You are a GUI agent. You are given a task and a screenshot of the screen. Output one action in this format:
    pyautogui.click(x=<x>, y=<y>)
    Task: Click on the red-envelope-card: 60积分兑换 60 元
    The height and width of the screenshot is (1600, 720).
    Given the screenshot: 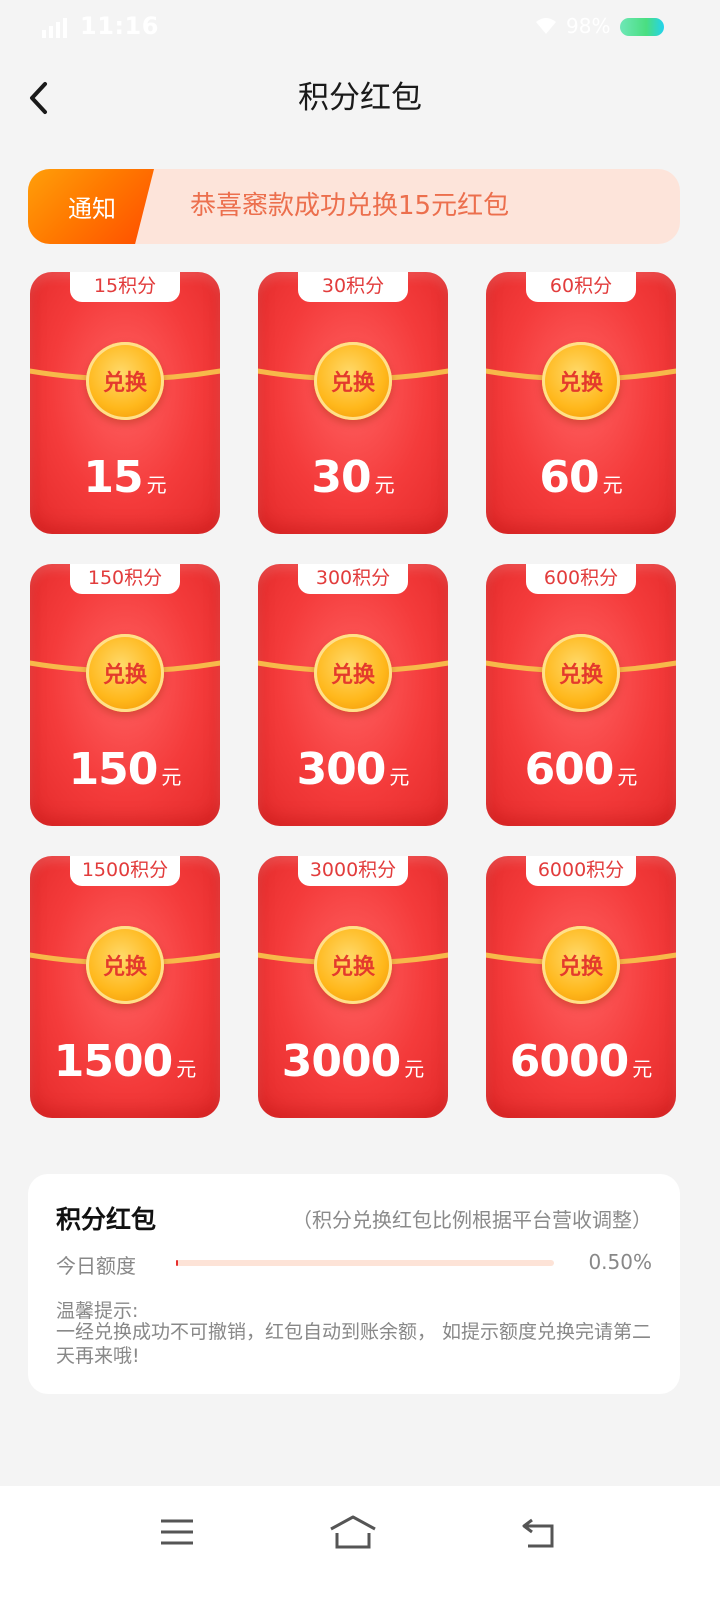 What is the action you would take?
    pyautogui.click(x=581, y=403)
    